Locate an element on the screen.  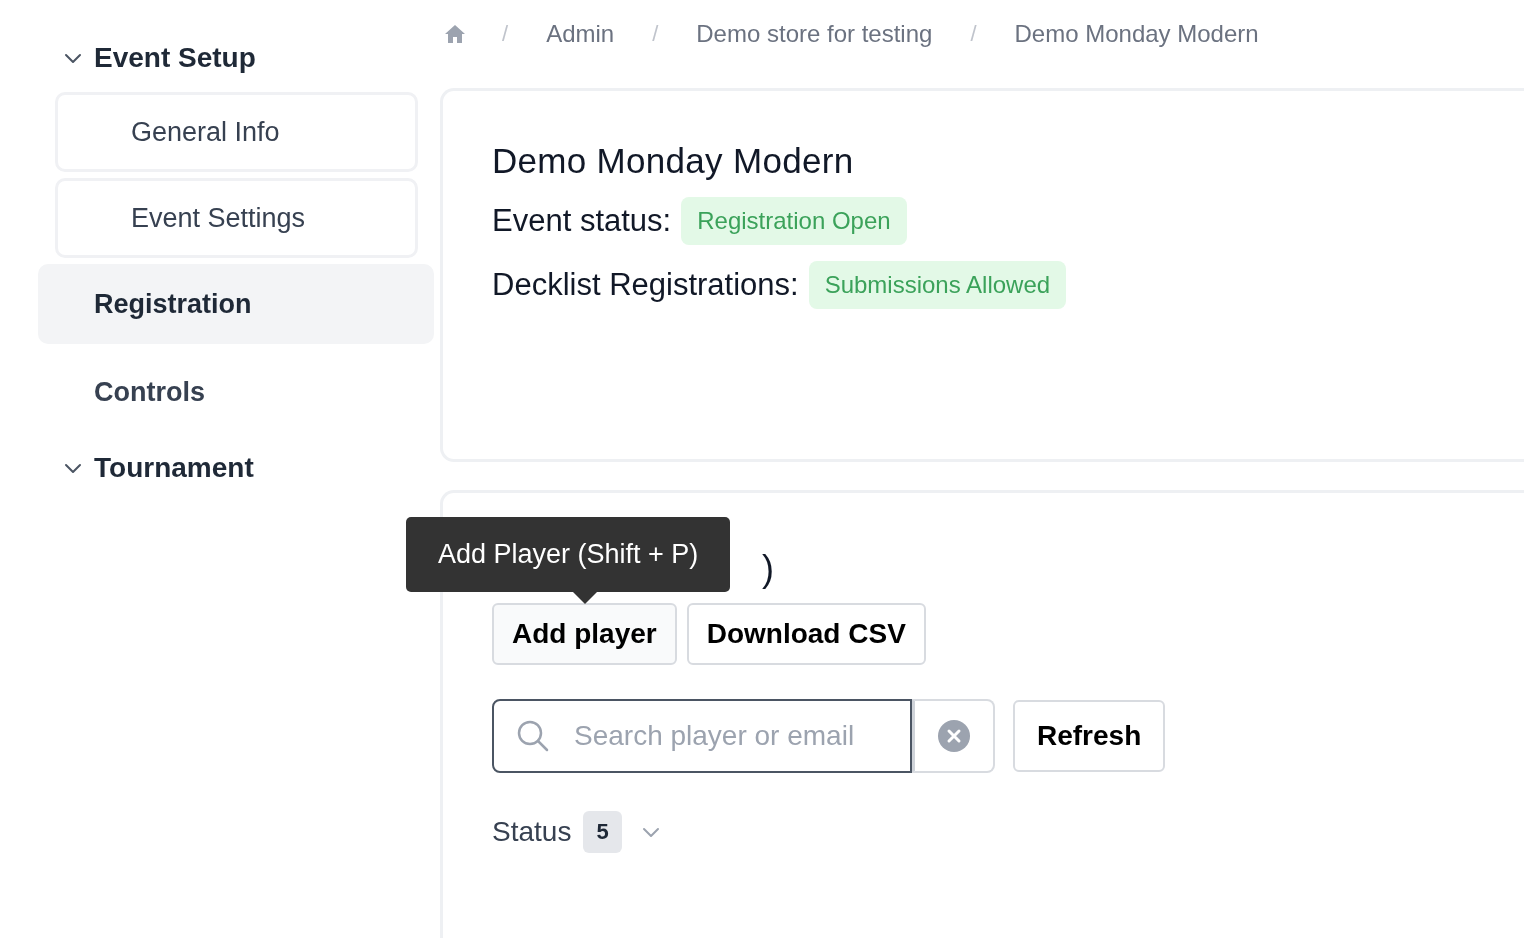
clear-icon is located at coordinates (954, 736).